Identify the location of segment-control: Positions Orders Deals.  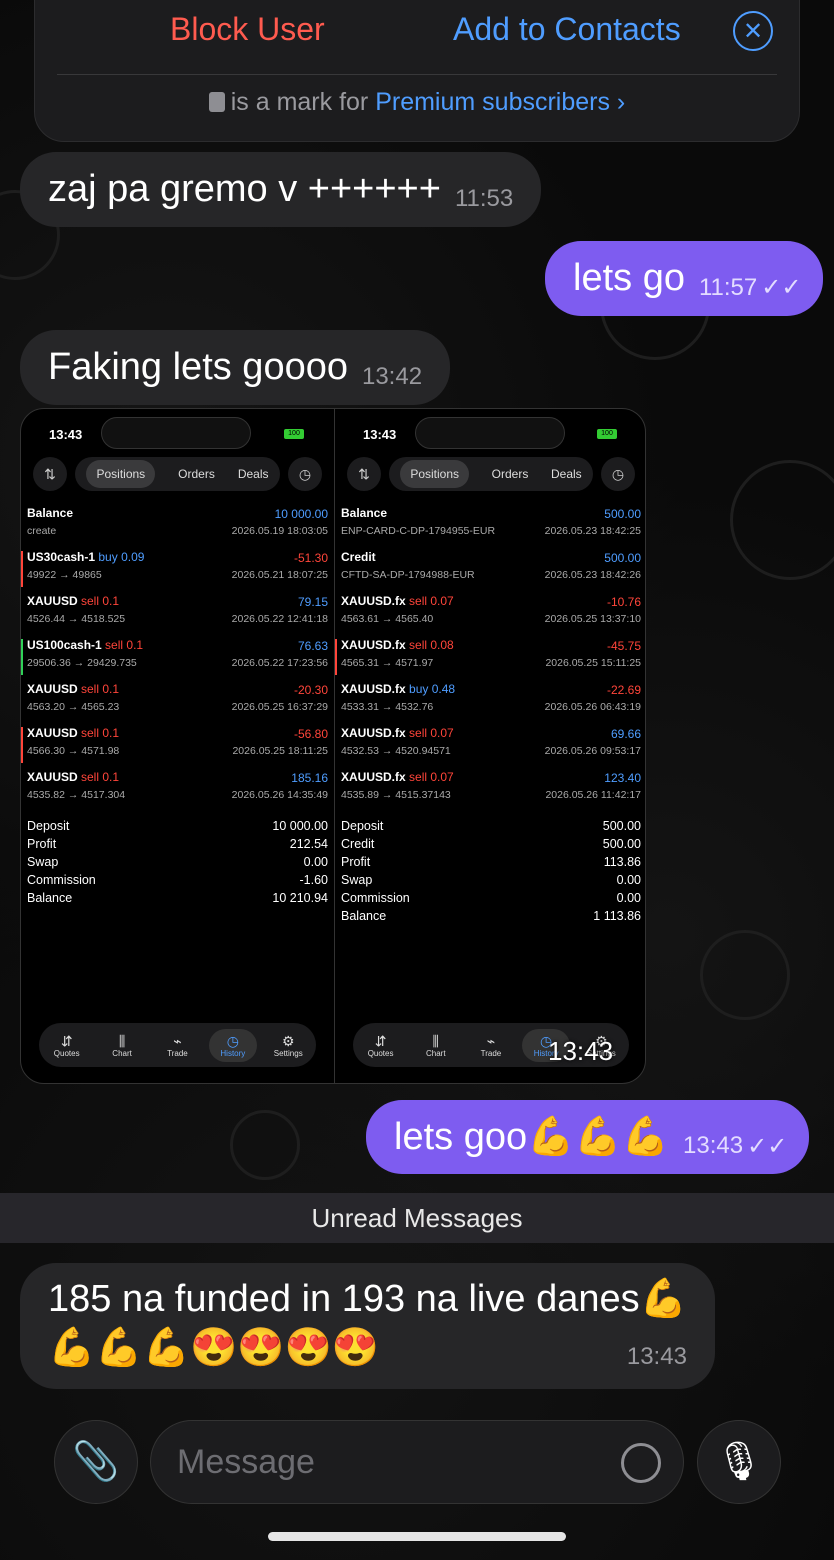
(177, 474).